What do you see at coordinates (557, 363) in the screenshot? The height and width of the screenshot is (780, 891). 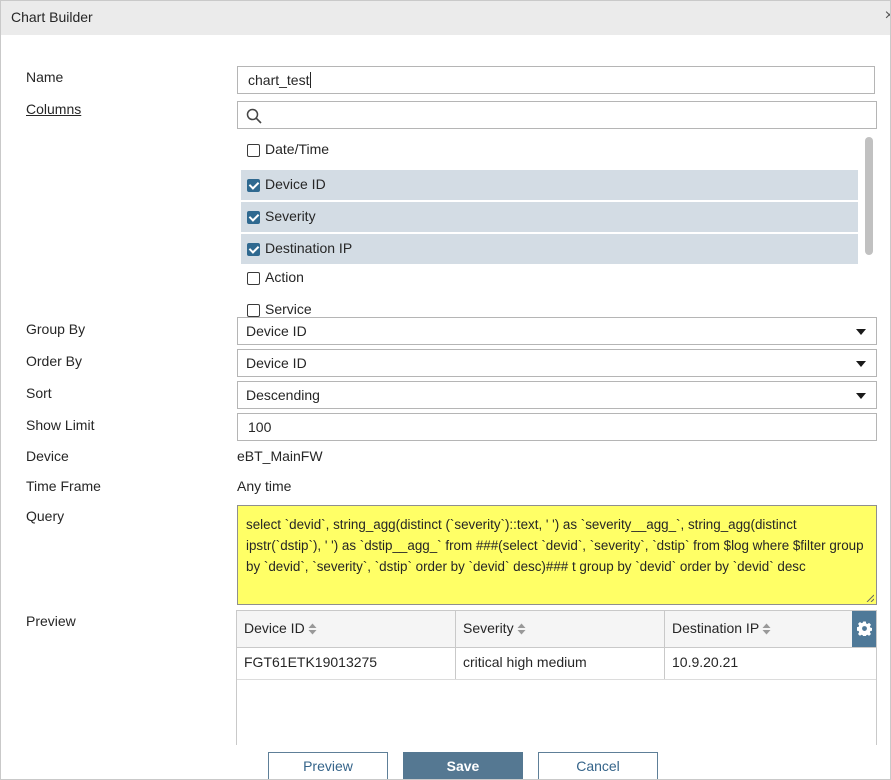 I see `order-by-select: Device ID` at bounding box center [557, 363].